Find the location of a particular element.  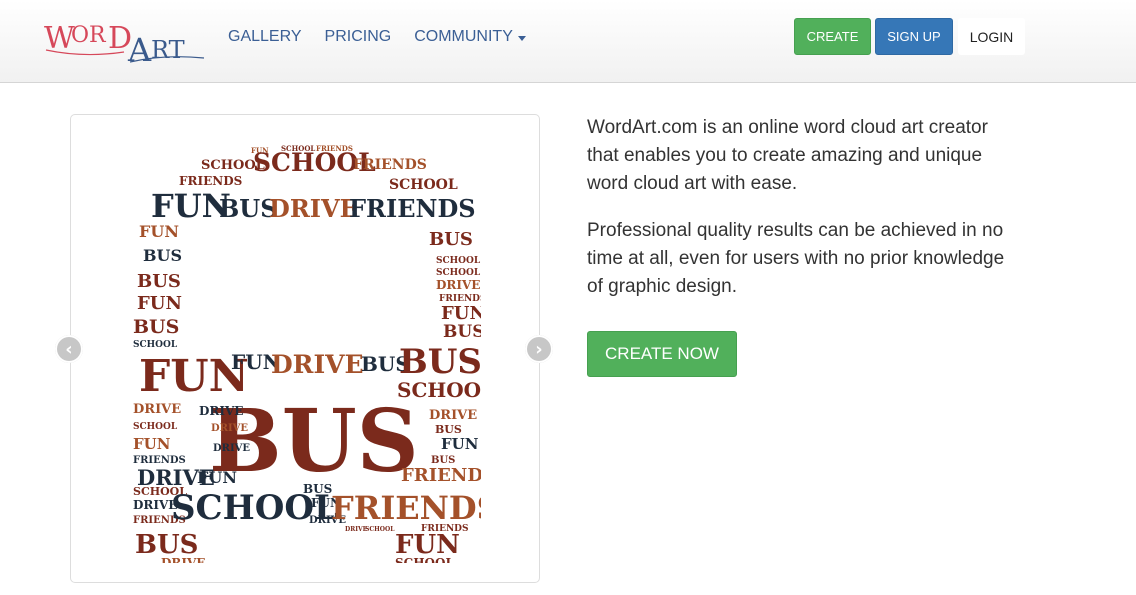

nav-gallery: GALLERY is located at coordinates (265, 37).